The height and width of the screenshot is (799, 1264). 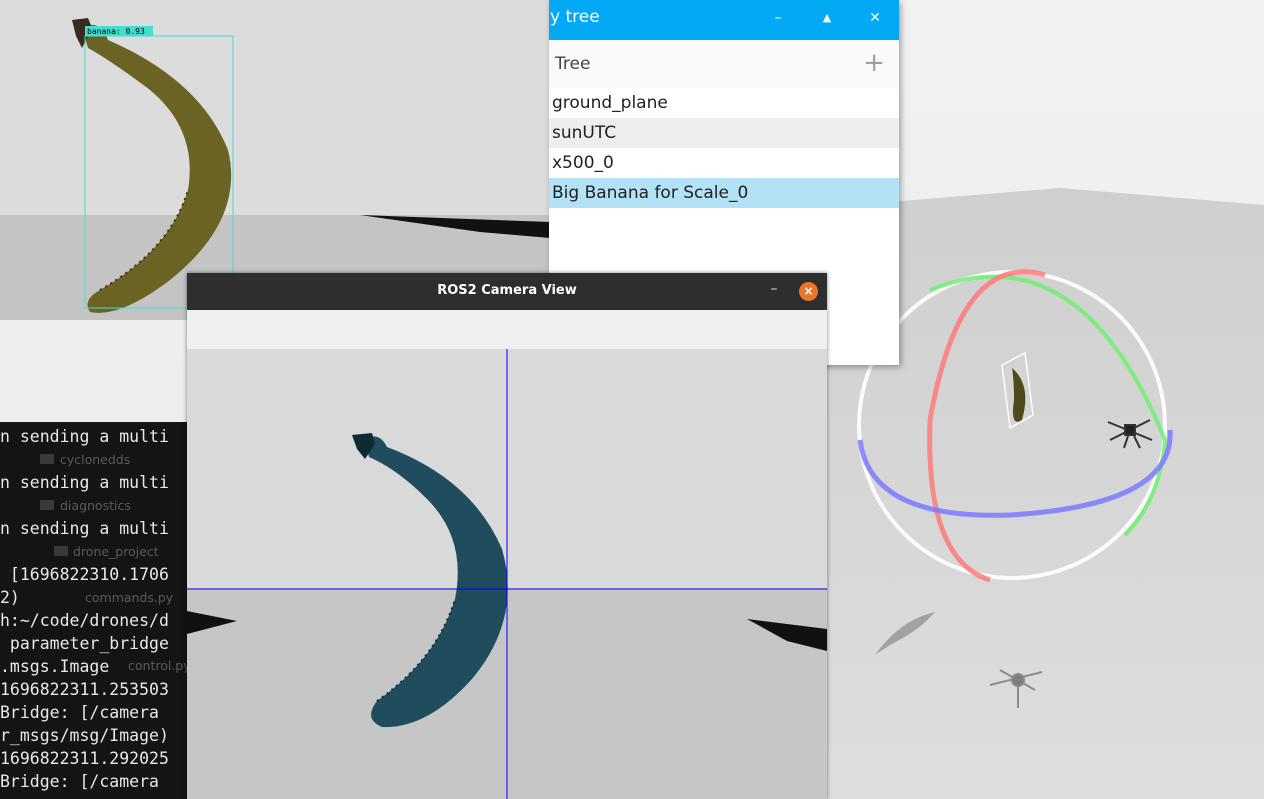 What do you see at coordinates (724, 193) in the screenshot?
I see `tree-item-big-banana: Big Banana for Scale_0` at bounding box center [724, 193].